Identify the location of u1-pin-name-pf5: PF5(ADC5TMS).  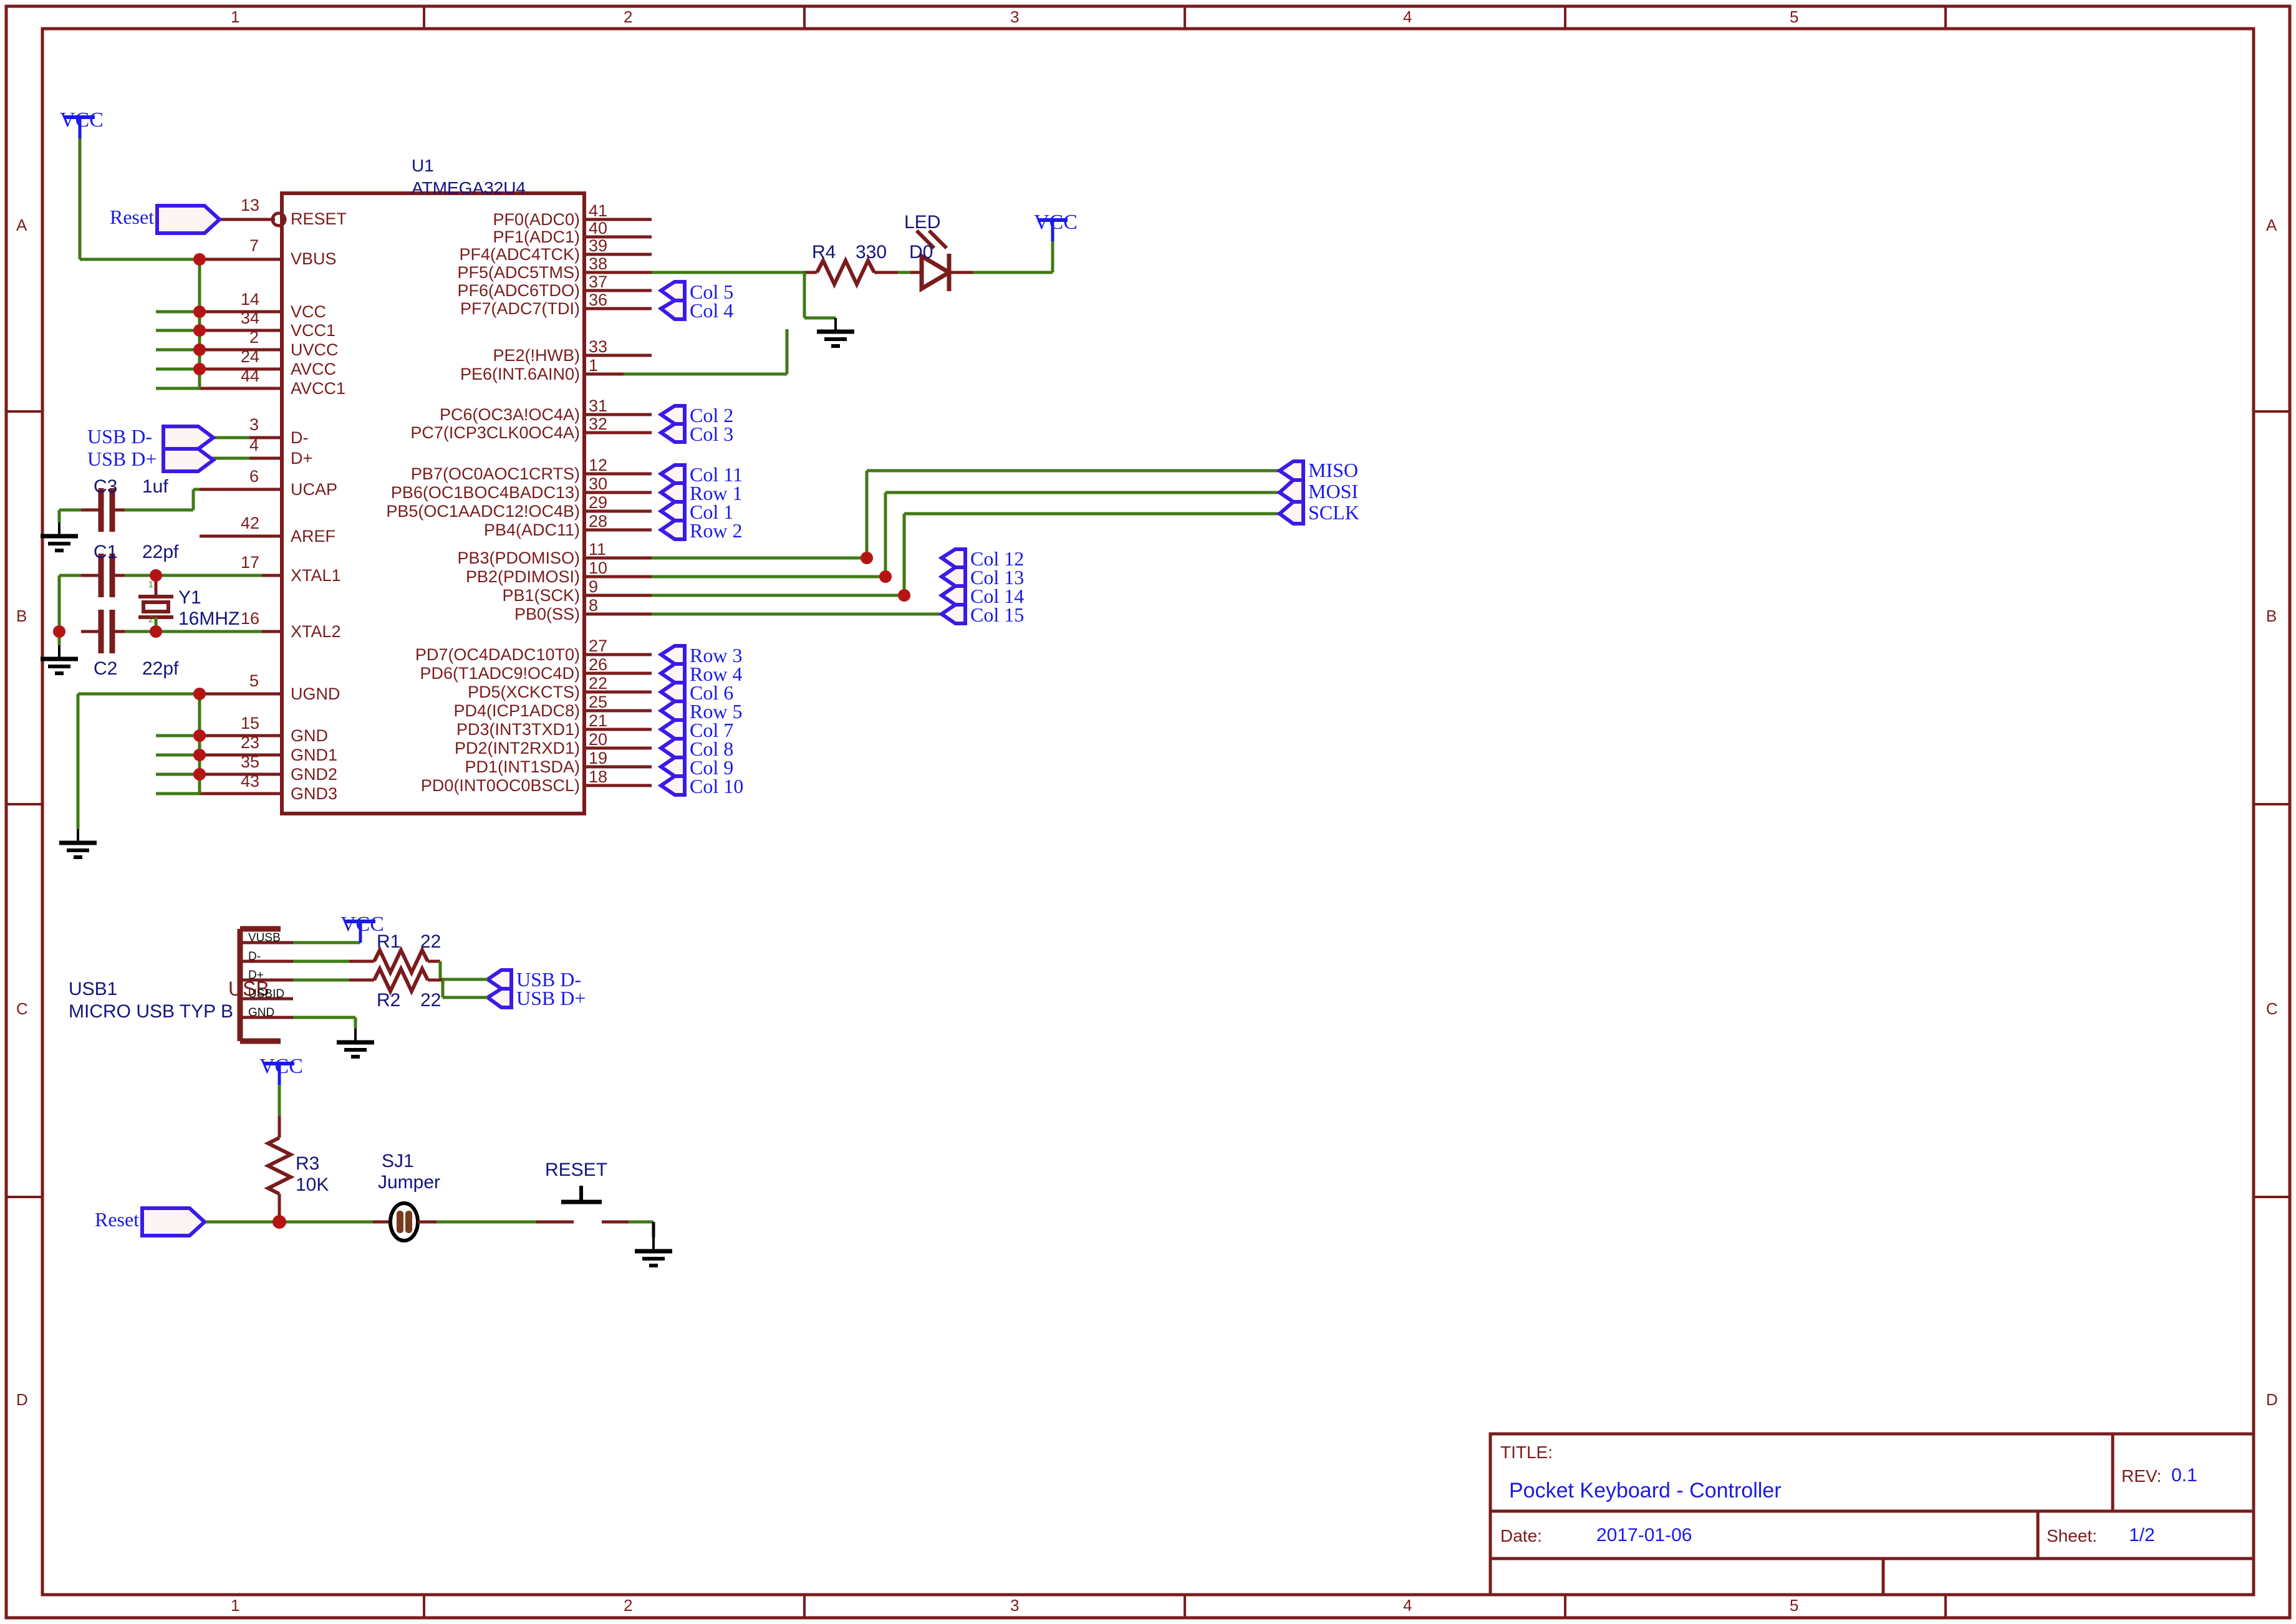
(518, 272).